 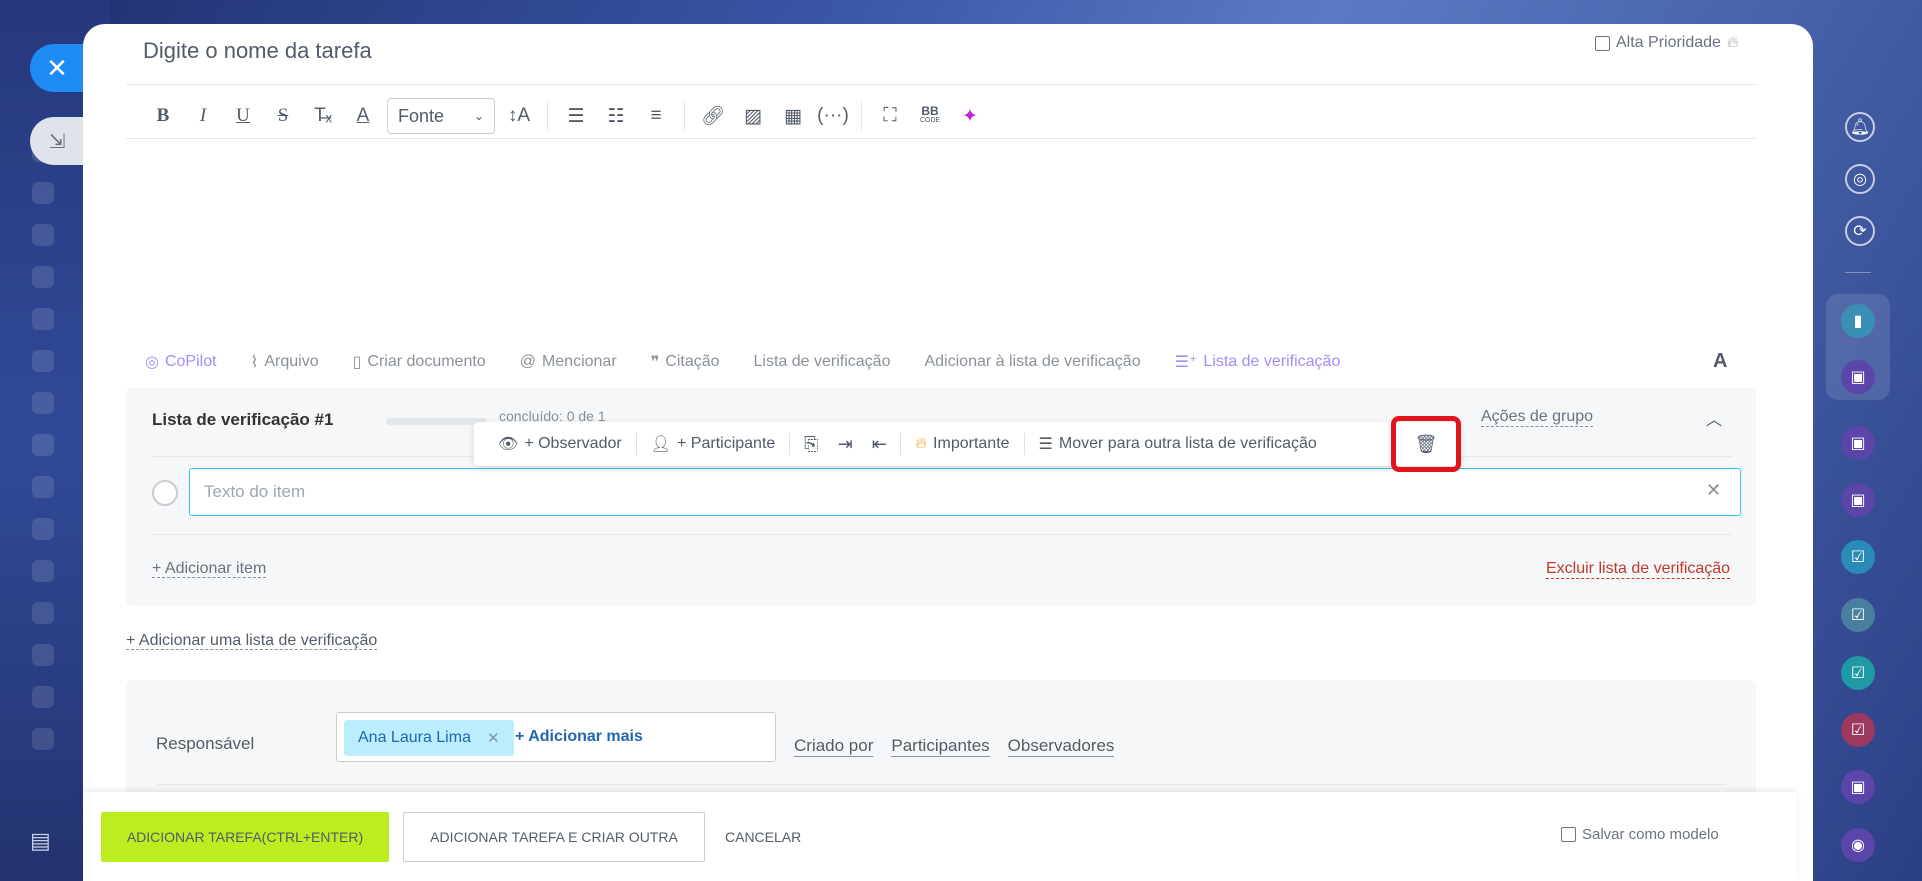 I want to click on quote-button: ❞ Citação, so click(x=685, y=362).